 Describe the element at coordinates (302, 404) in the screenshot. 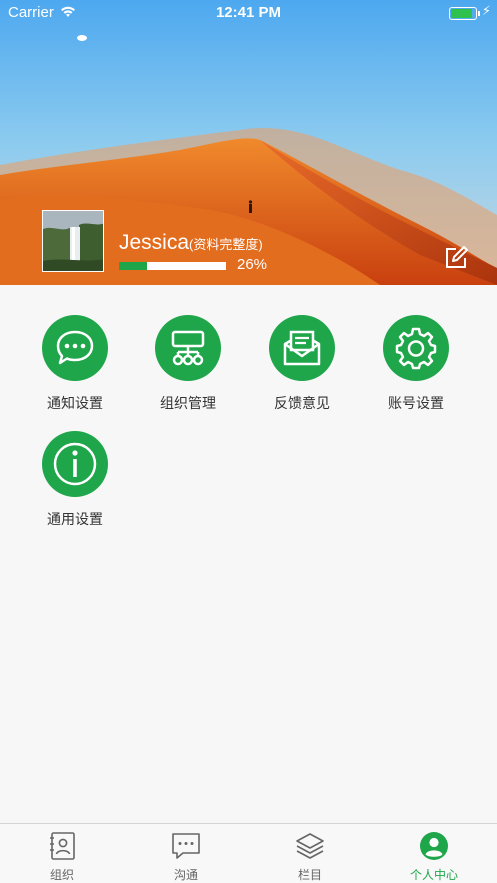

I see `menu-item-label: 反馈意见` at that location.